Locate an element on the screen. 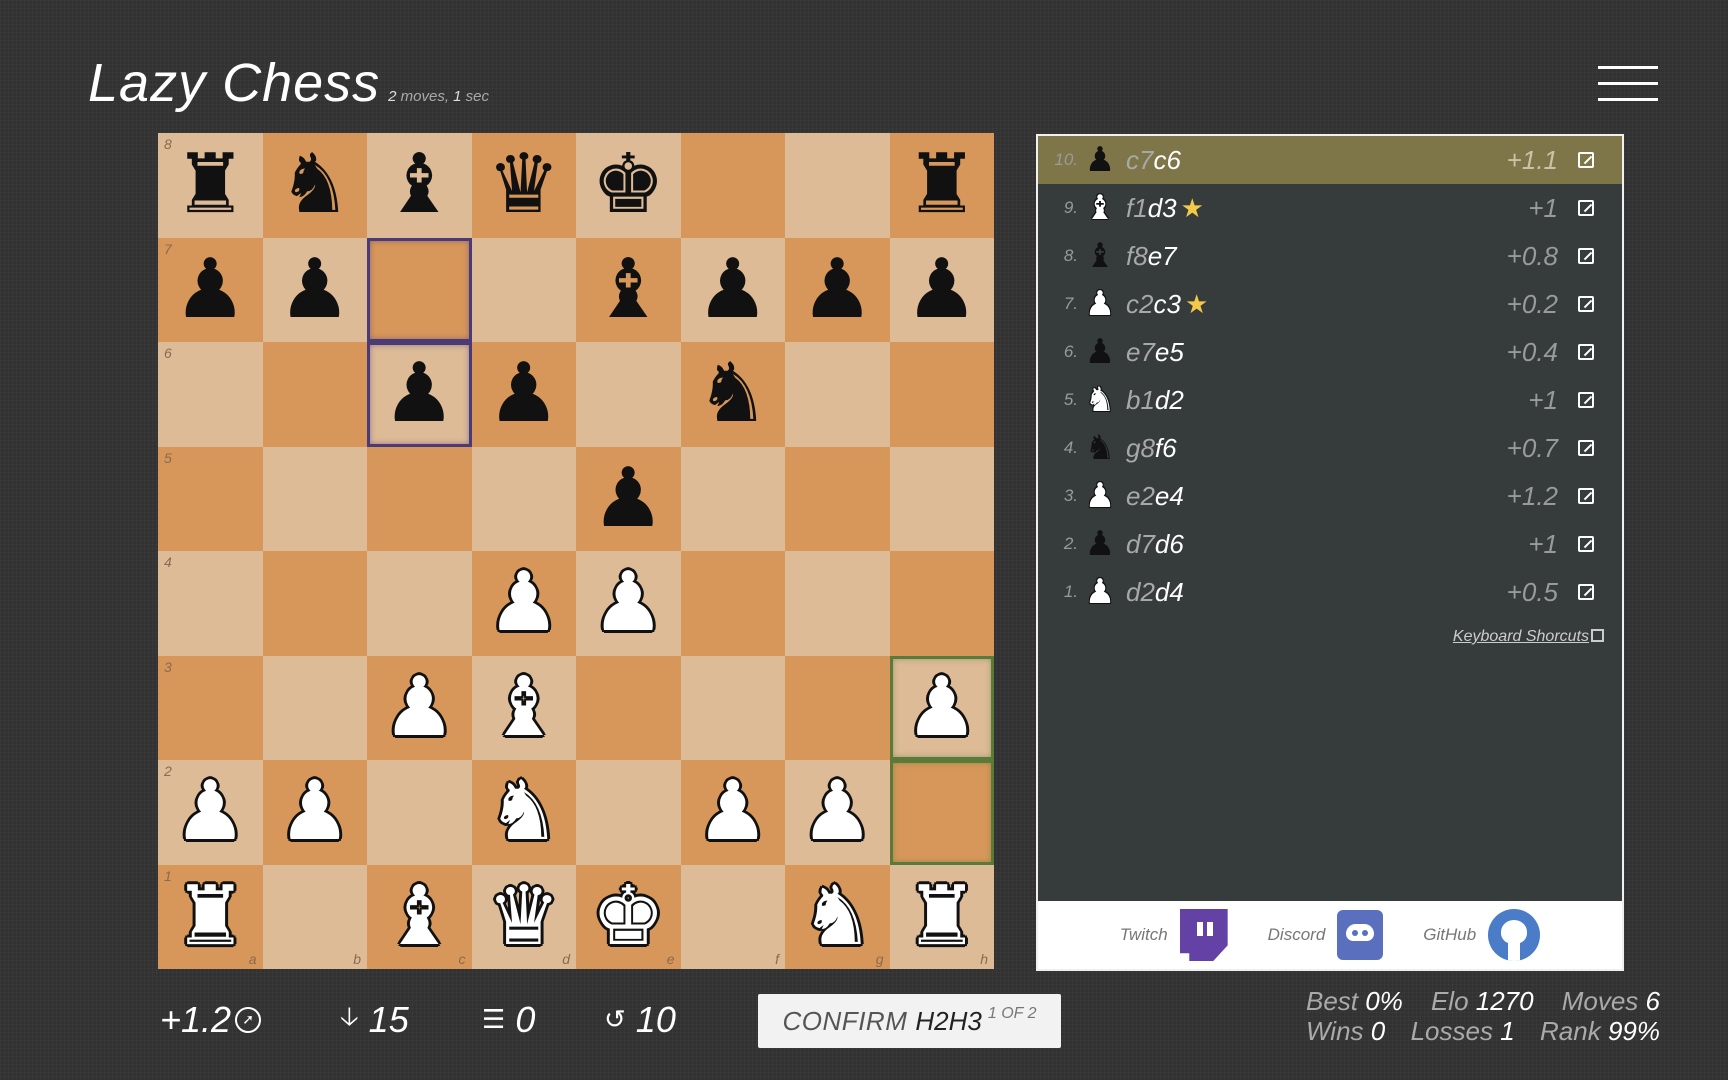  square-c5 is located at coordinates (419, 498).